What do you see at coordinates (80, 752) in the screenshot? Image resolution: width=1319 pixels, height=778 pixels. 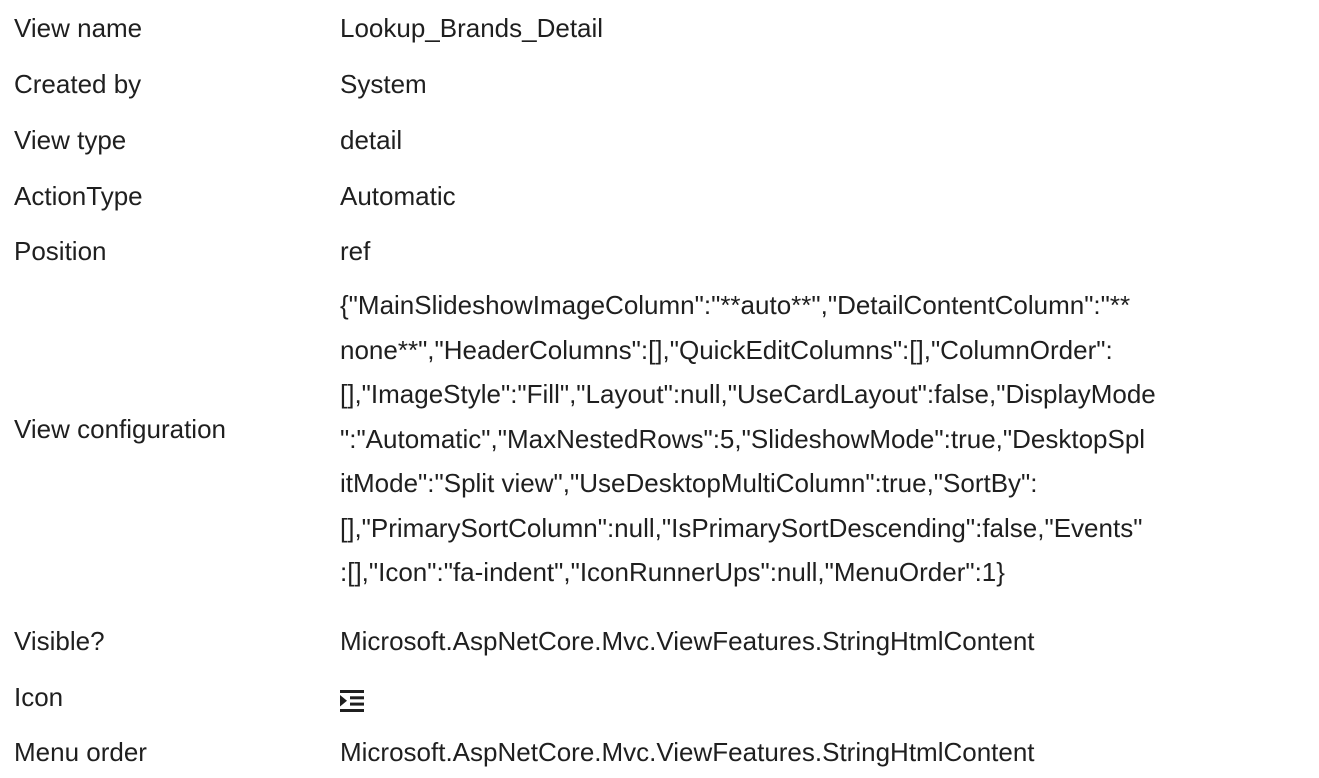 I see `menu-order-label: Menu order` at bounding box center [80, 752].